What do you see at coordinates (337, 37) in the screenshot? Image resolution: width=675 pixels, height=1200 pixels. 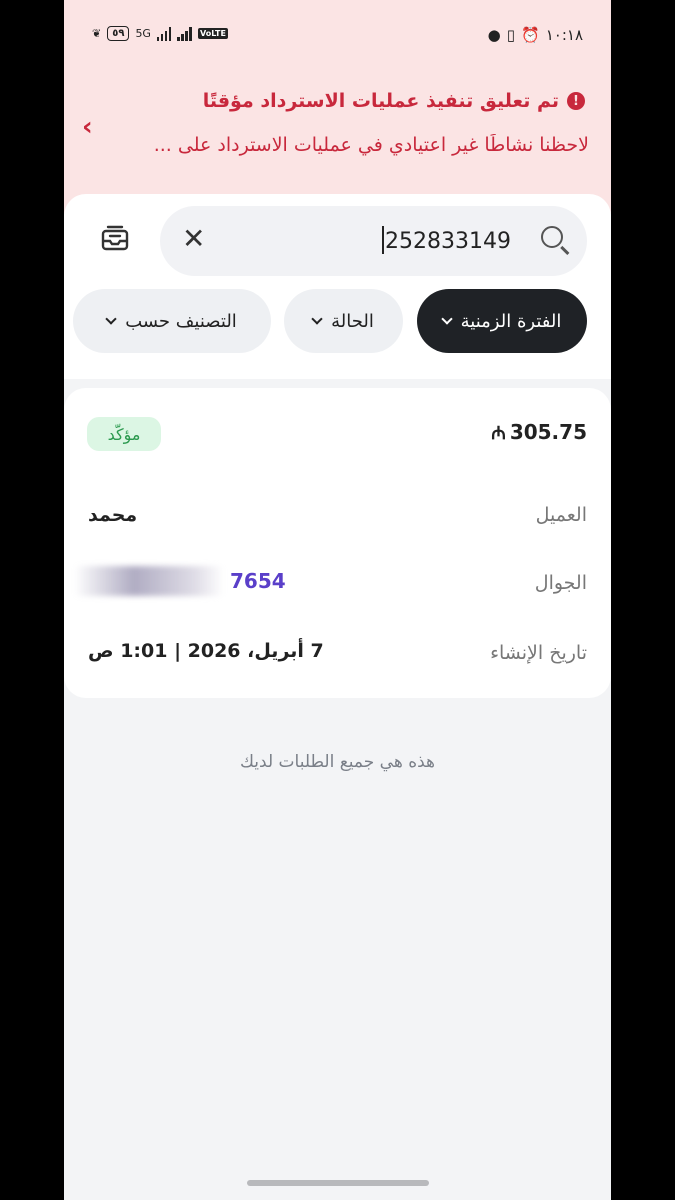 I see `status-bar: ❦ ٥٩ 5G VoLTE ● ▯ ⏰ ١٠:١٨` at bounding box center [337, 37].